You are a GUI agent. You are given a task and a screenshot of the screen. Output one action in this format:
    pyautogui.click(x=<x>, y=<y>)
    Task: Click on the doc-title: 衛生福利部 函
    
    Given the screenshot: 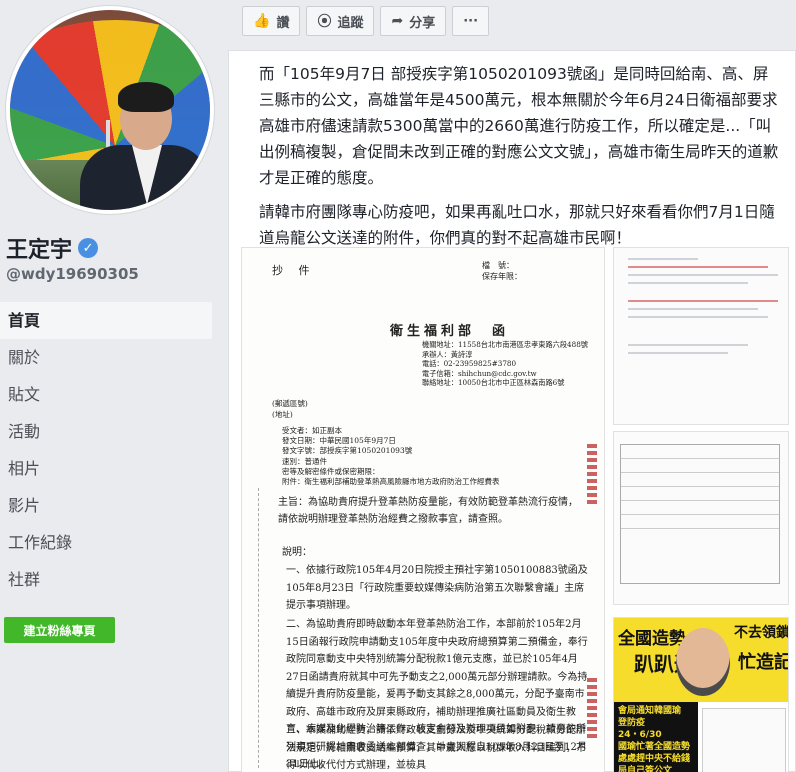 What is the action you would take?
    pyautogui.click(x=450, y=331)
    